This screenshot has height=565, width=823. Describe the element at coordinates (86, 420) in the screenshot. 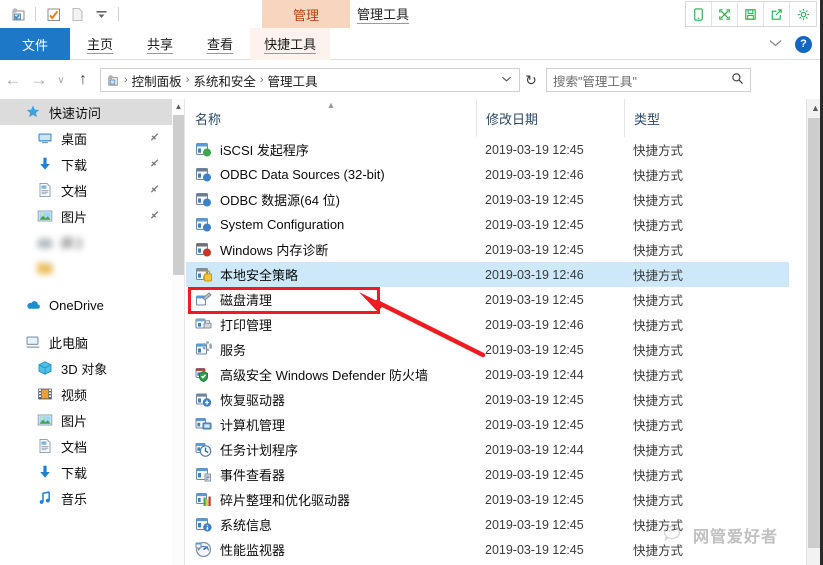

I see `sidebar-item-11: 图片` at that location.